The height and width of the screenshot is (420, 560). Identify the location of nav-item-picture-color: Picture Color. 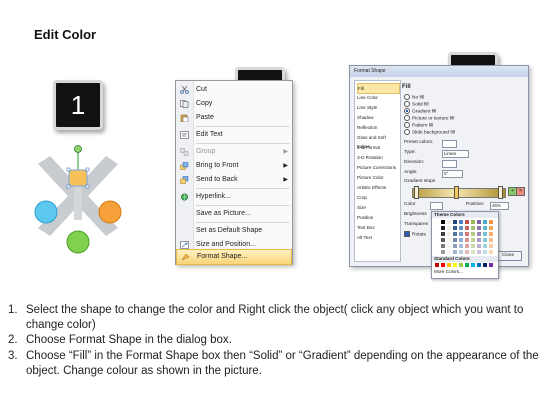
(377, 177).